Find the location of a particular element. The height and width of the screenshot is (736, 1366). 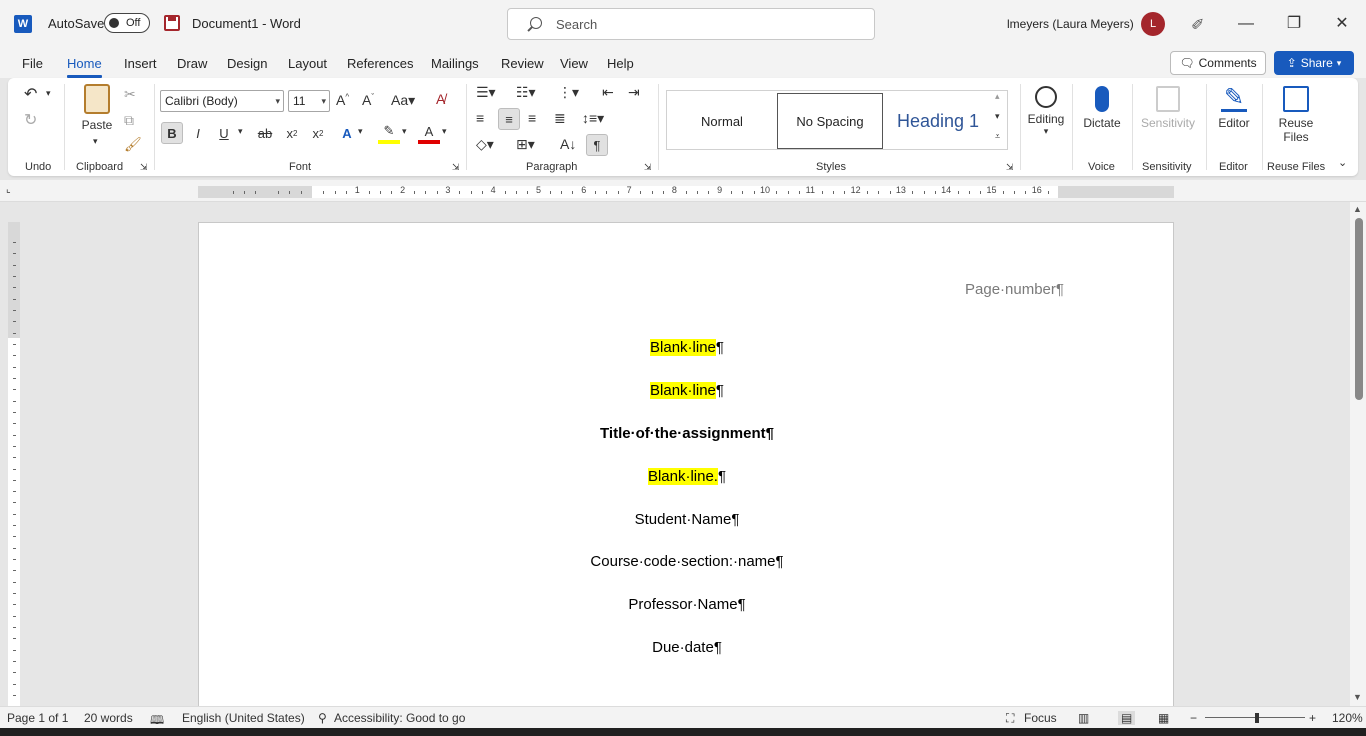

shading-icon: ◇▾ is located at coordinates (485, 144).